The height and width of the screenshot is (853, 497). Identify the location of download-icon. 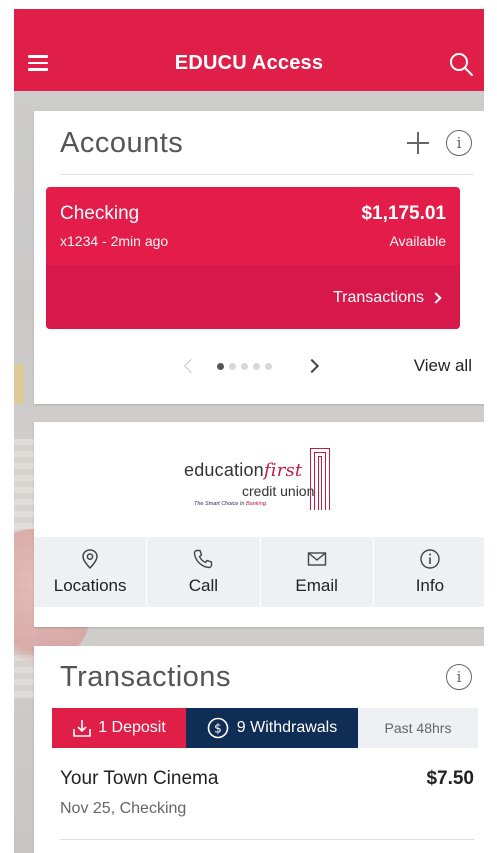
(82, 728).